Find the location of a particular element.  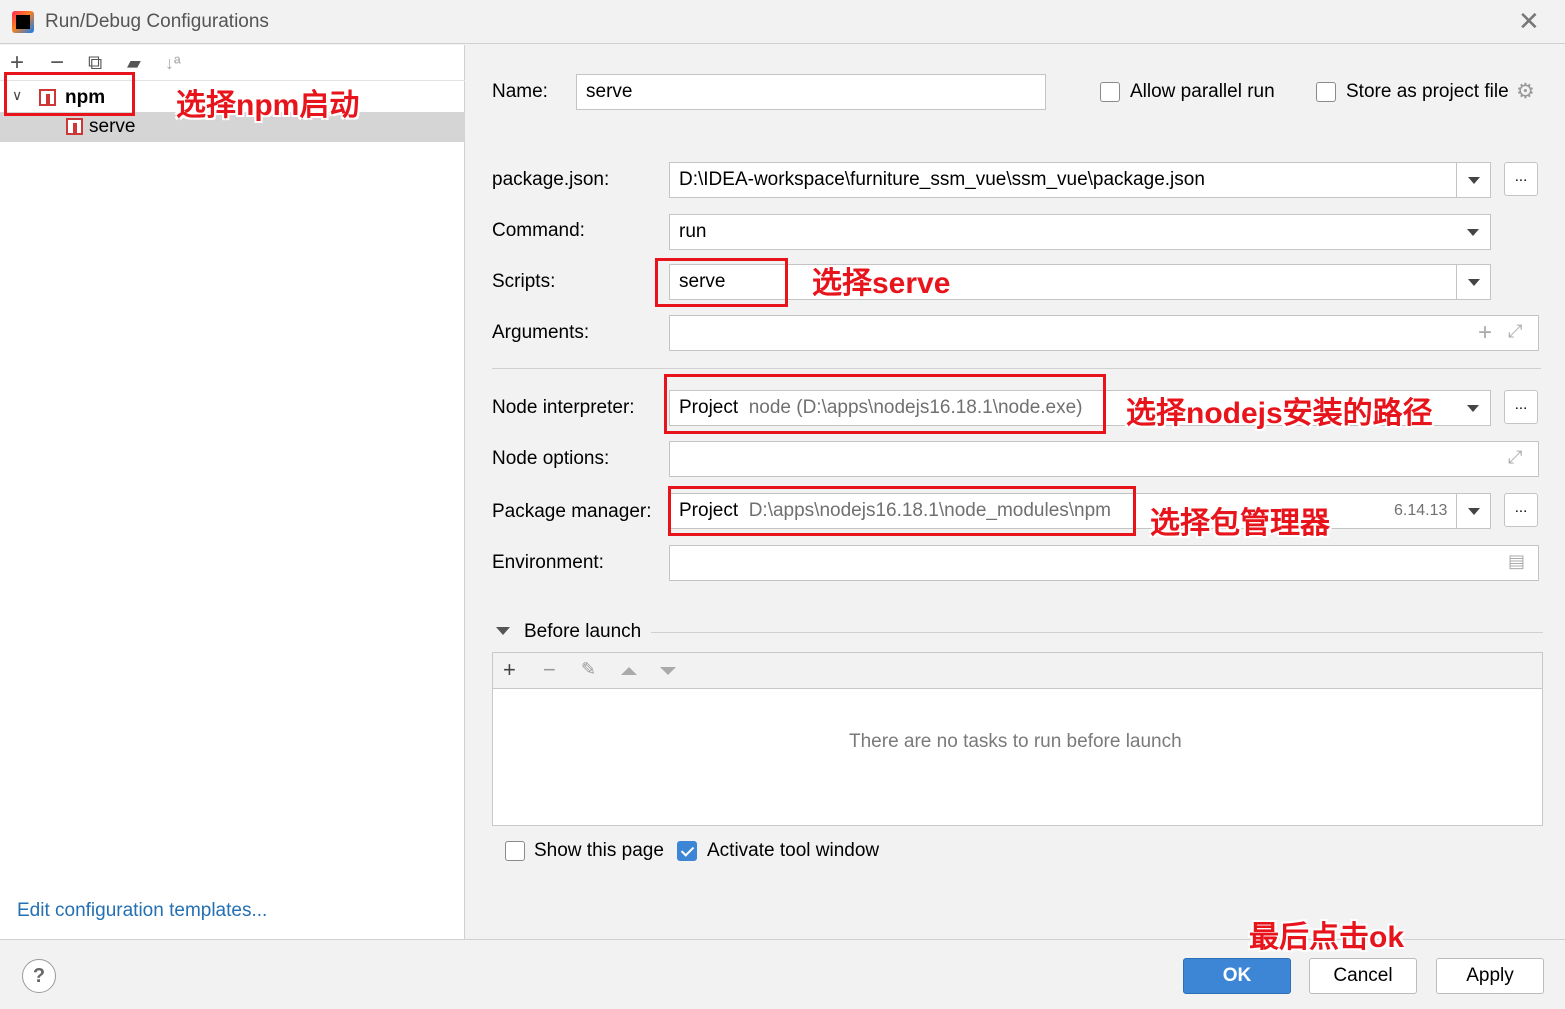

node-options-label: Node options: is located at coordinates (551, 458).